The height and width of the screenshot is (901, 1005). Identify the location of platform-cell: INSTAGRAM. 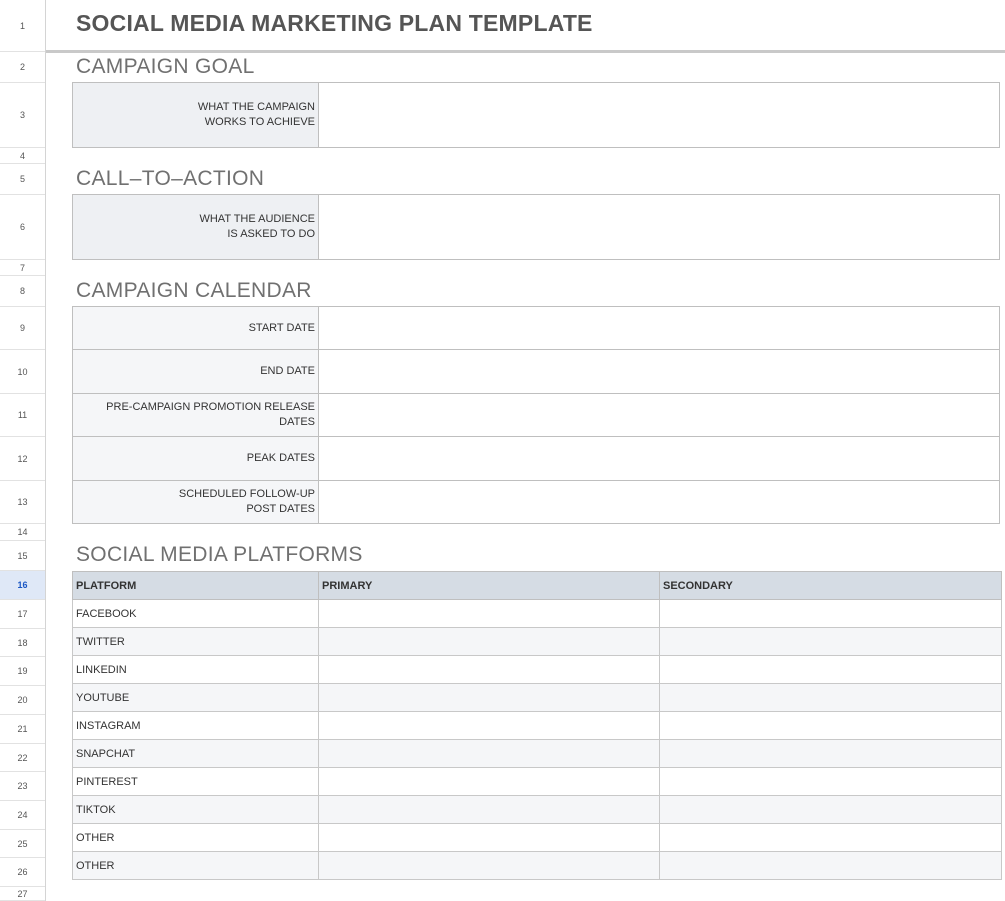
(195, 725).